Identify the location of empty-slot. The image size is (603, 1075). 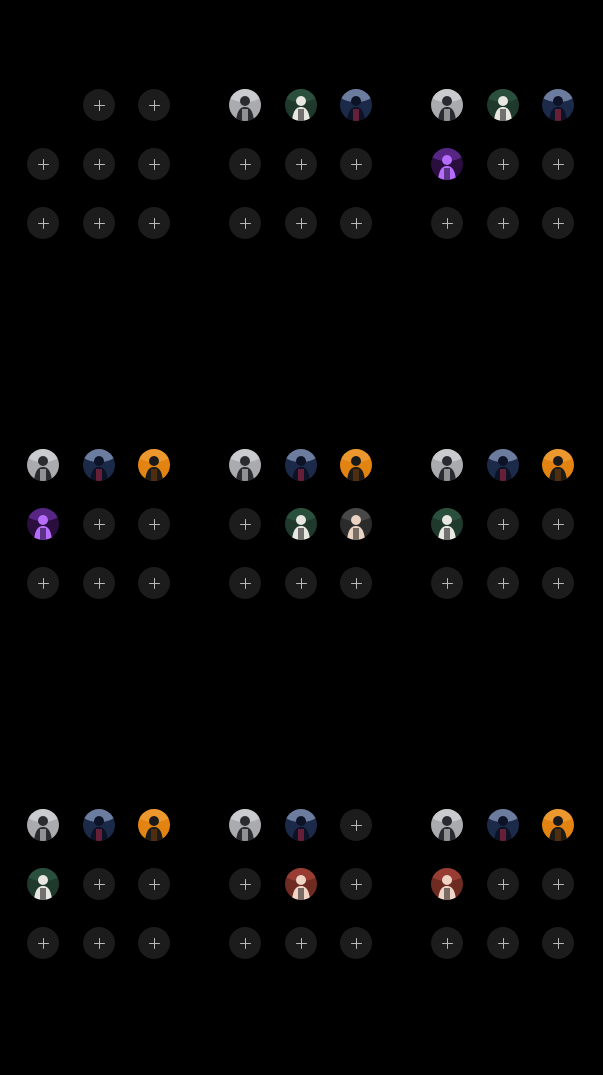
(43, 105).